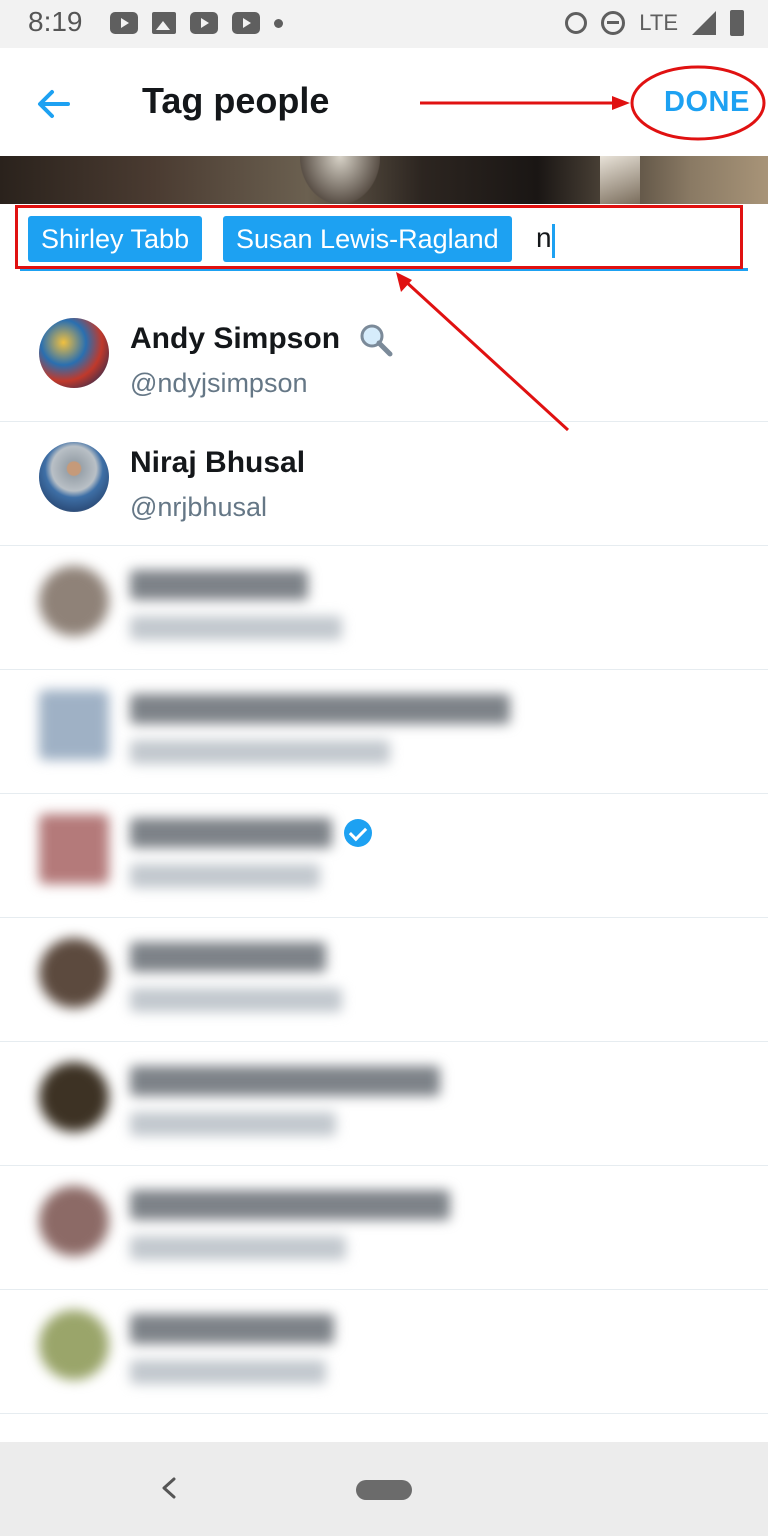 The height and width of the screenshot is (1536, 768). What do you see at coordinates (218, 462) in the screenshot?
I see `user-name: Niraj Bhusal` at bounding box center [218, 462].